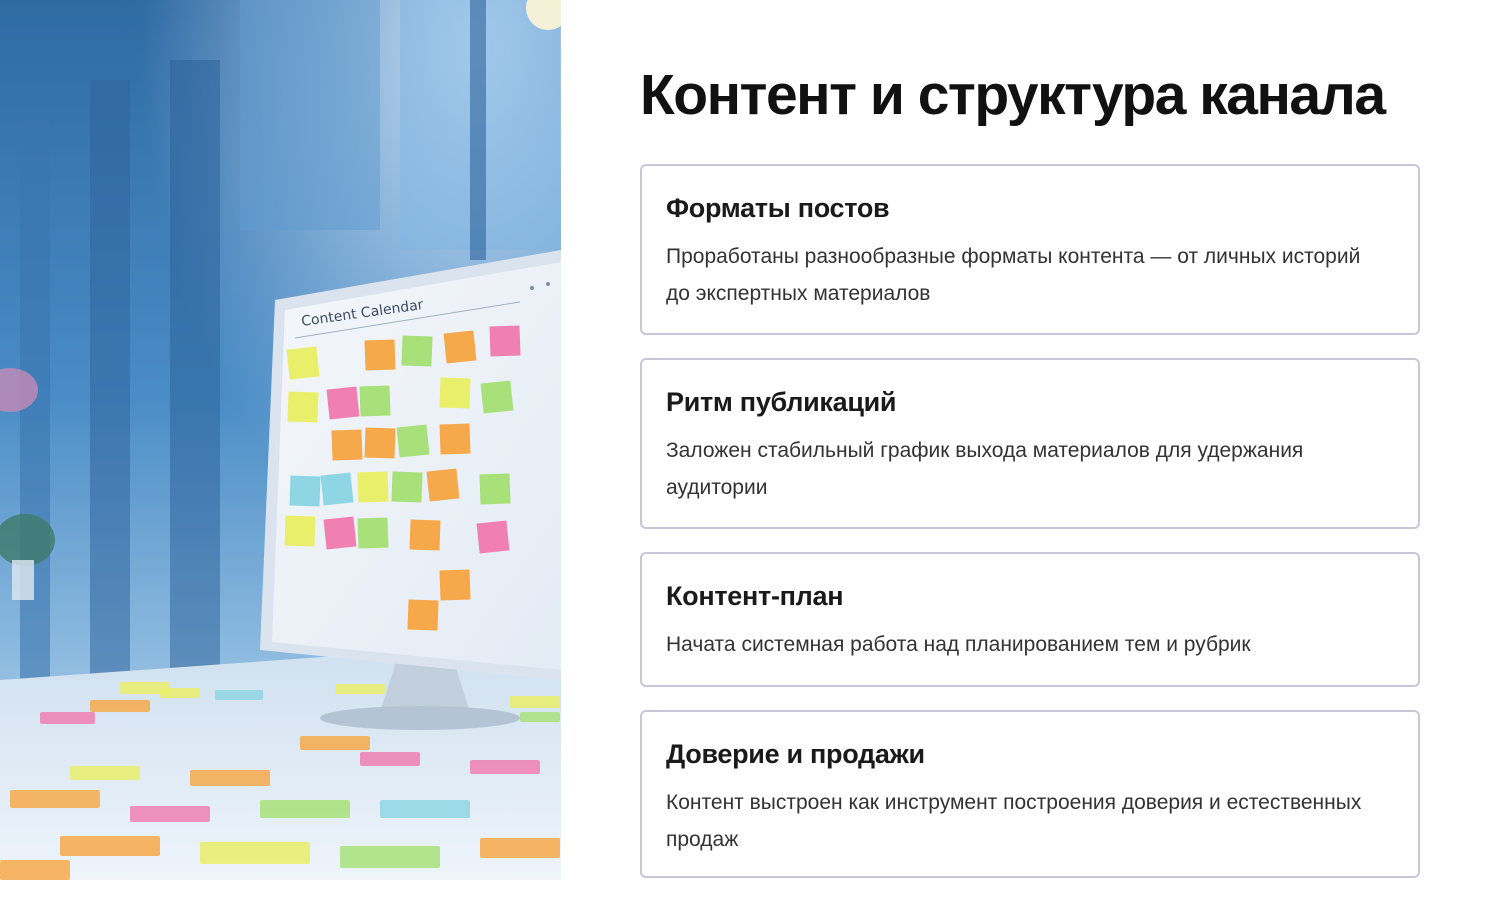  Describe the element at coordinates (1013, 95) in the screenshot. I see `page-title: Контент и структура канала` at that location.